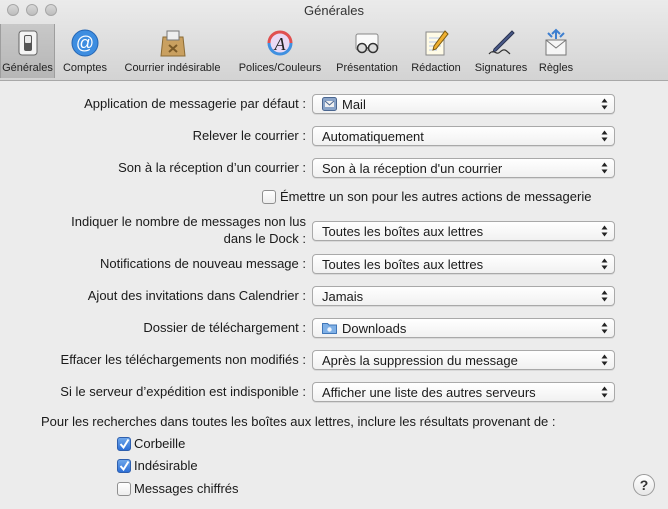 The height and width of the screenshot is (509, 668). I want to click on default-app-label: Application de messagerie par défaut :, so click(195, 103).